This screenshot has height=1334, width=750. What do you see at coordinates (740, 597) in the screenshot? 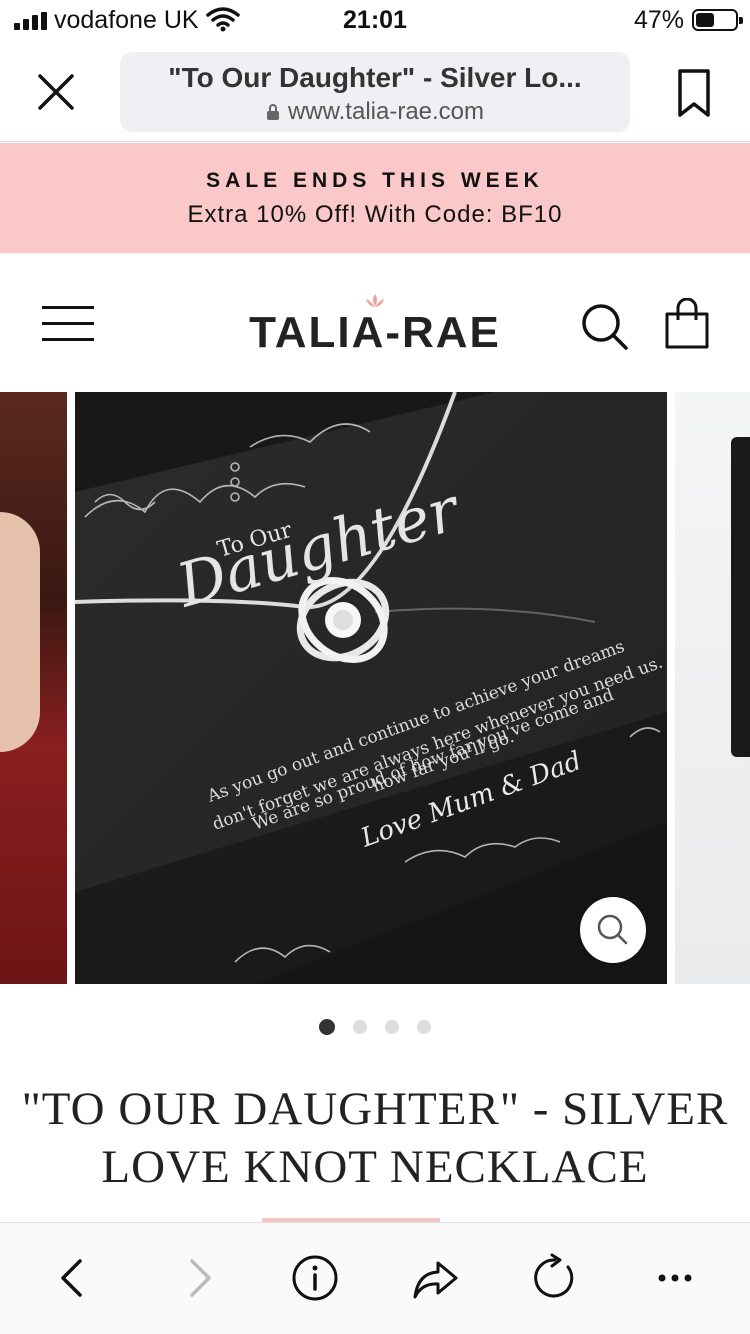
I see `gift-box-fragment` at bounding box center [740, 597].